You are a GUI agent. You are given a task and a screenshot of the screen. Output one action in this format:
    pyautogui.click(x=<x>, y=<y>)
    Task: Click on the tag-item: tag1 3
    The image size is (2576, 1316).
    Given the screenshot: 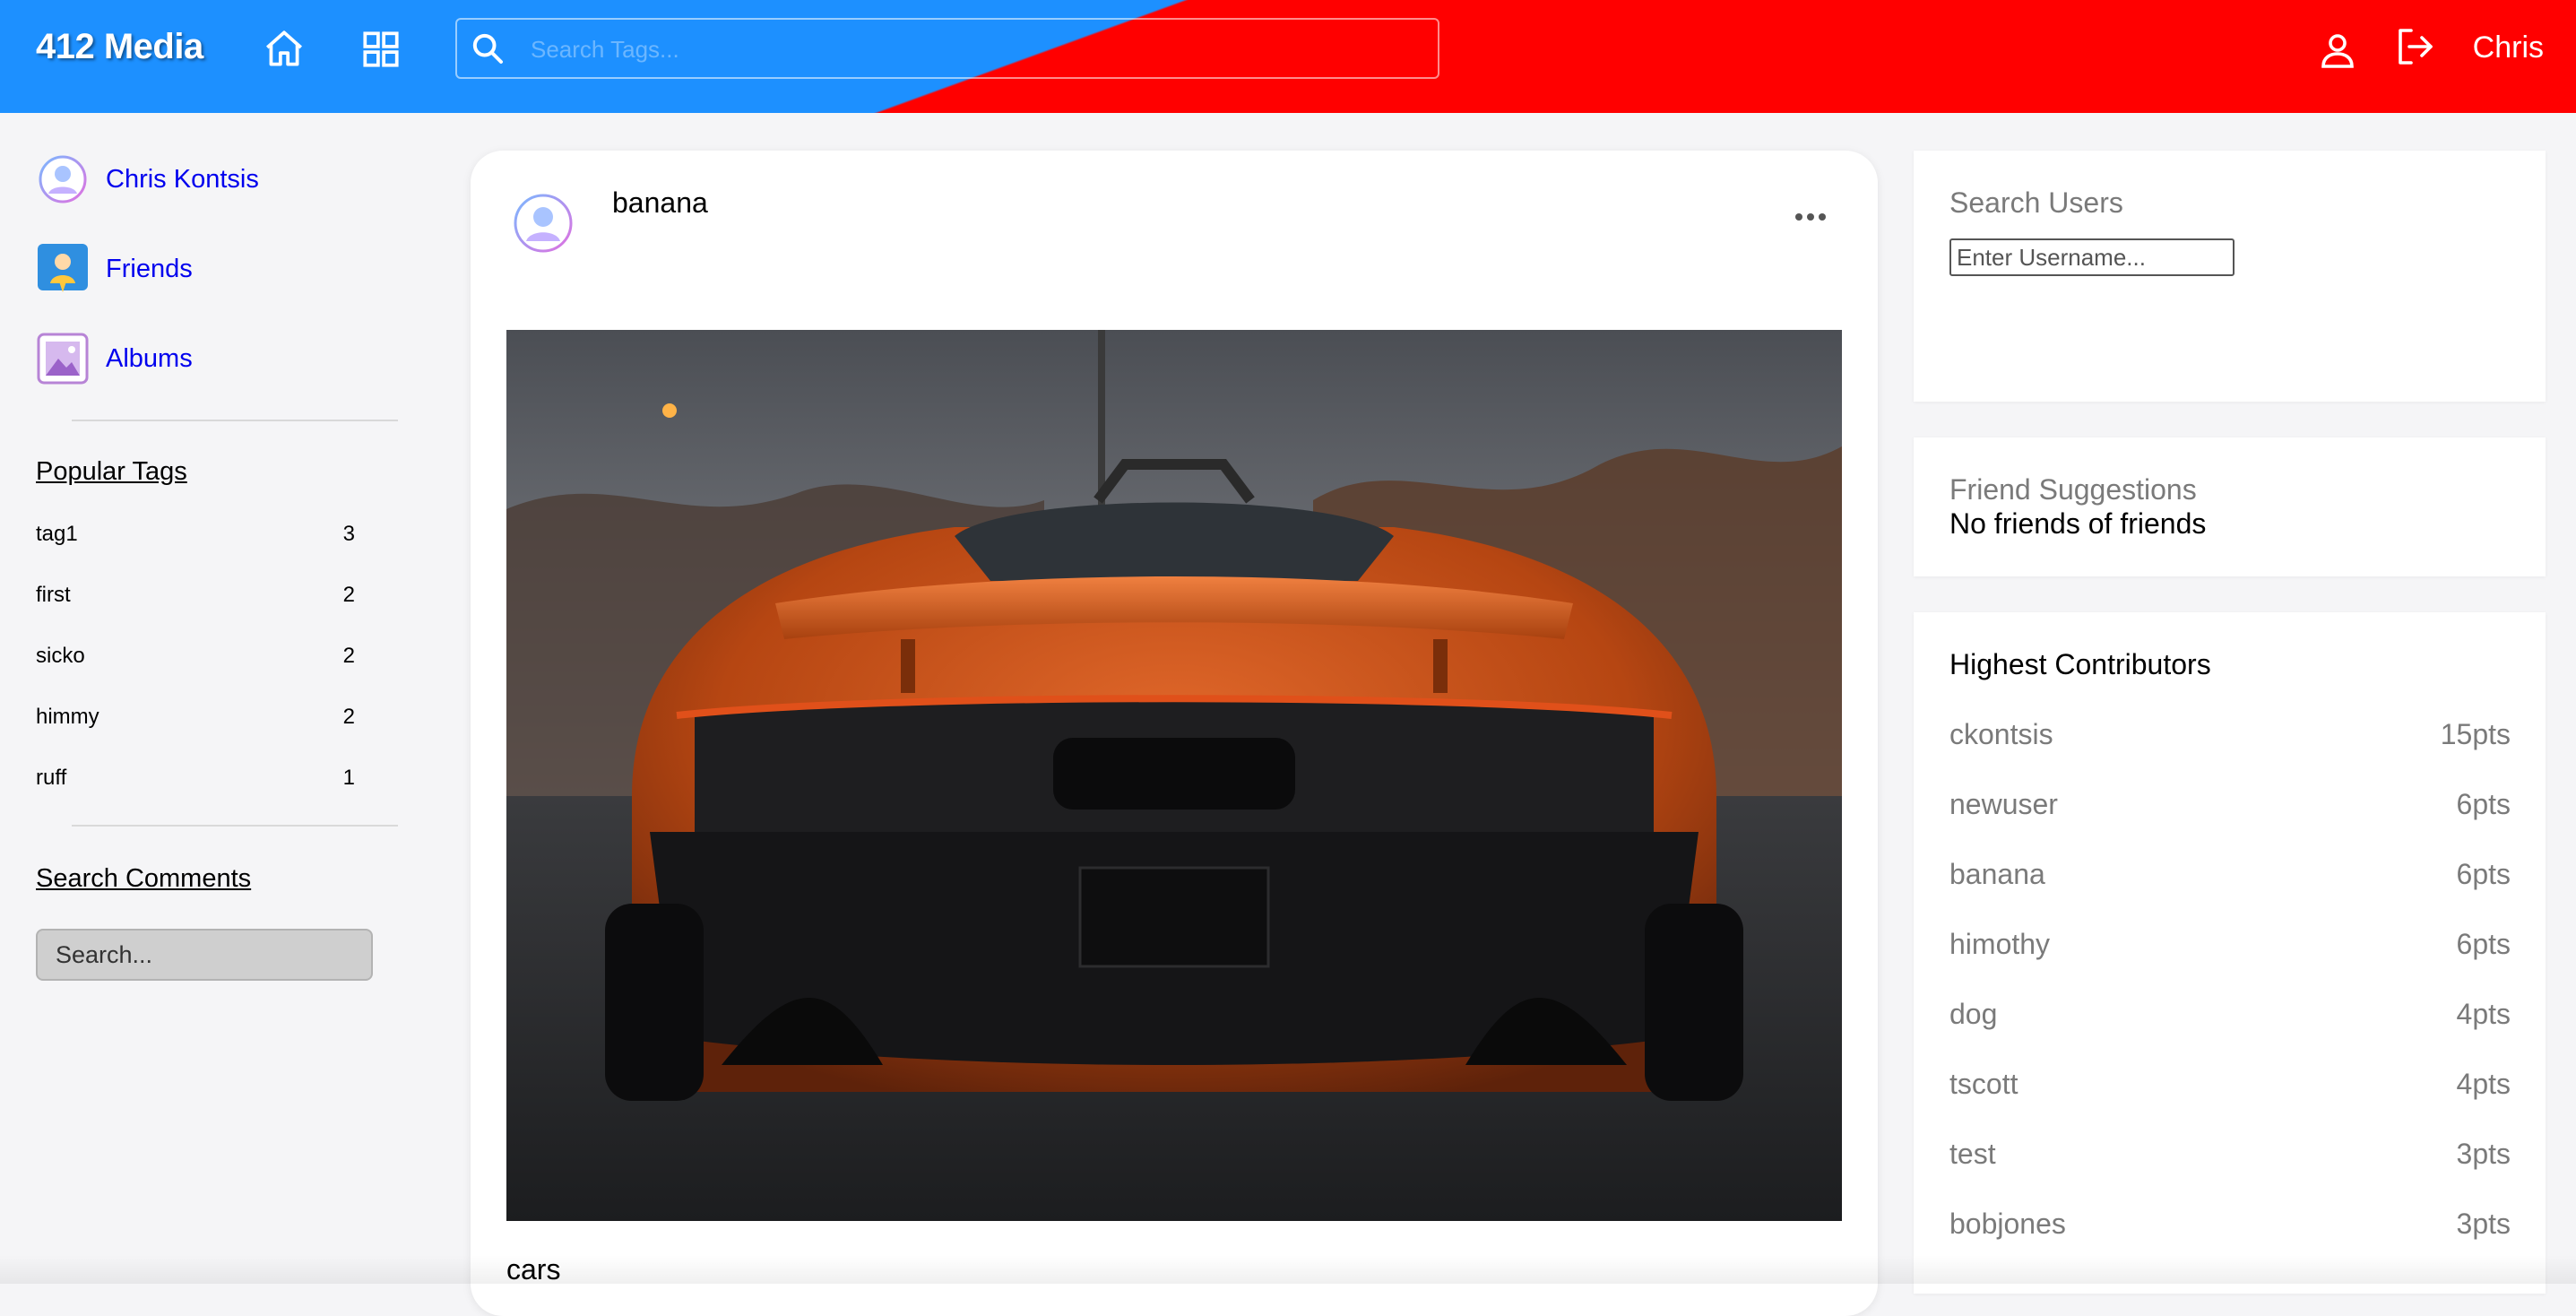 What is the action you would take?
    pyautogui.click(x=195, y=534)
    